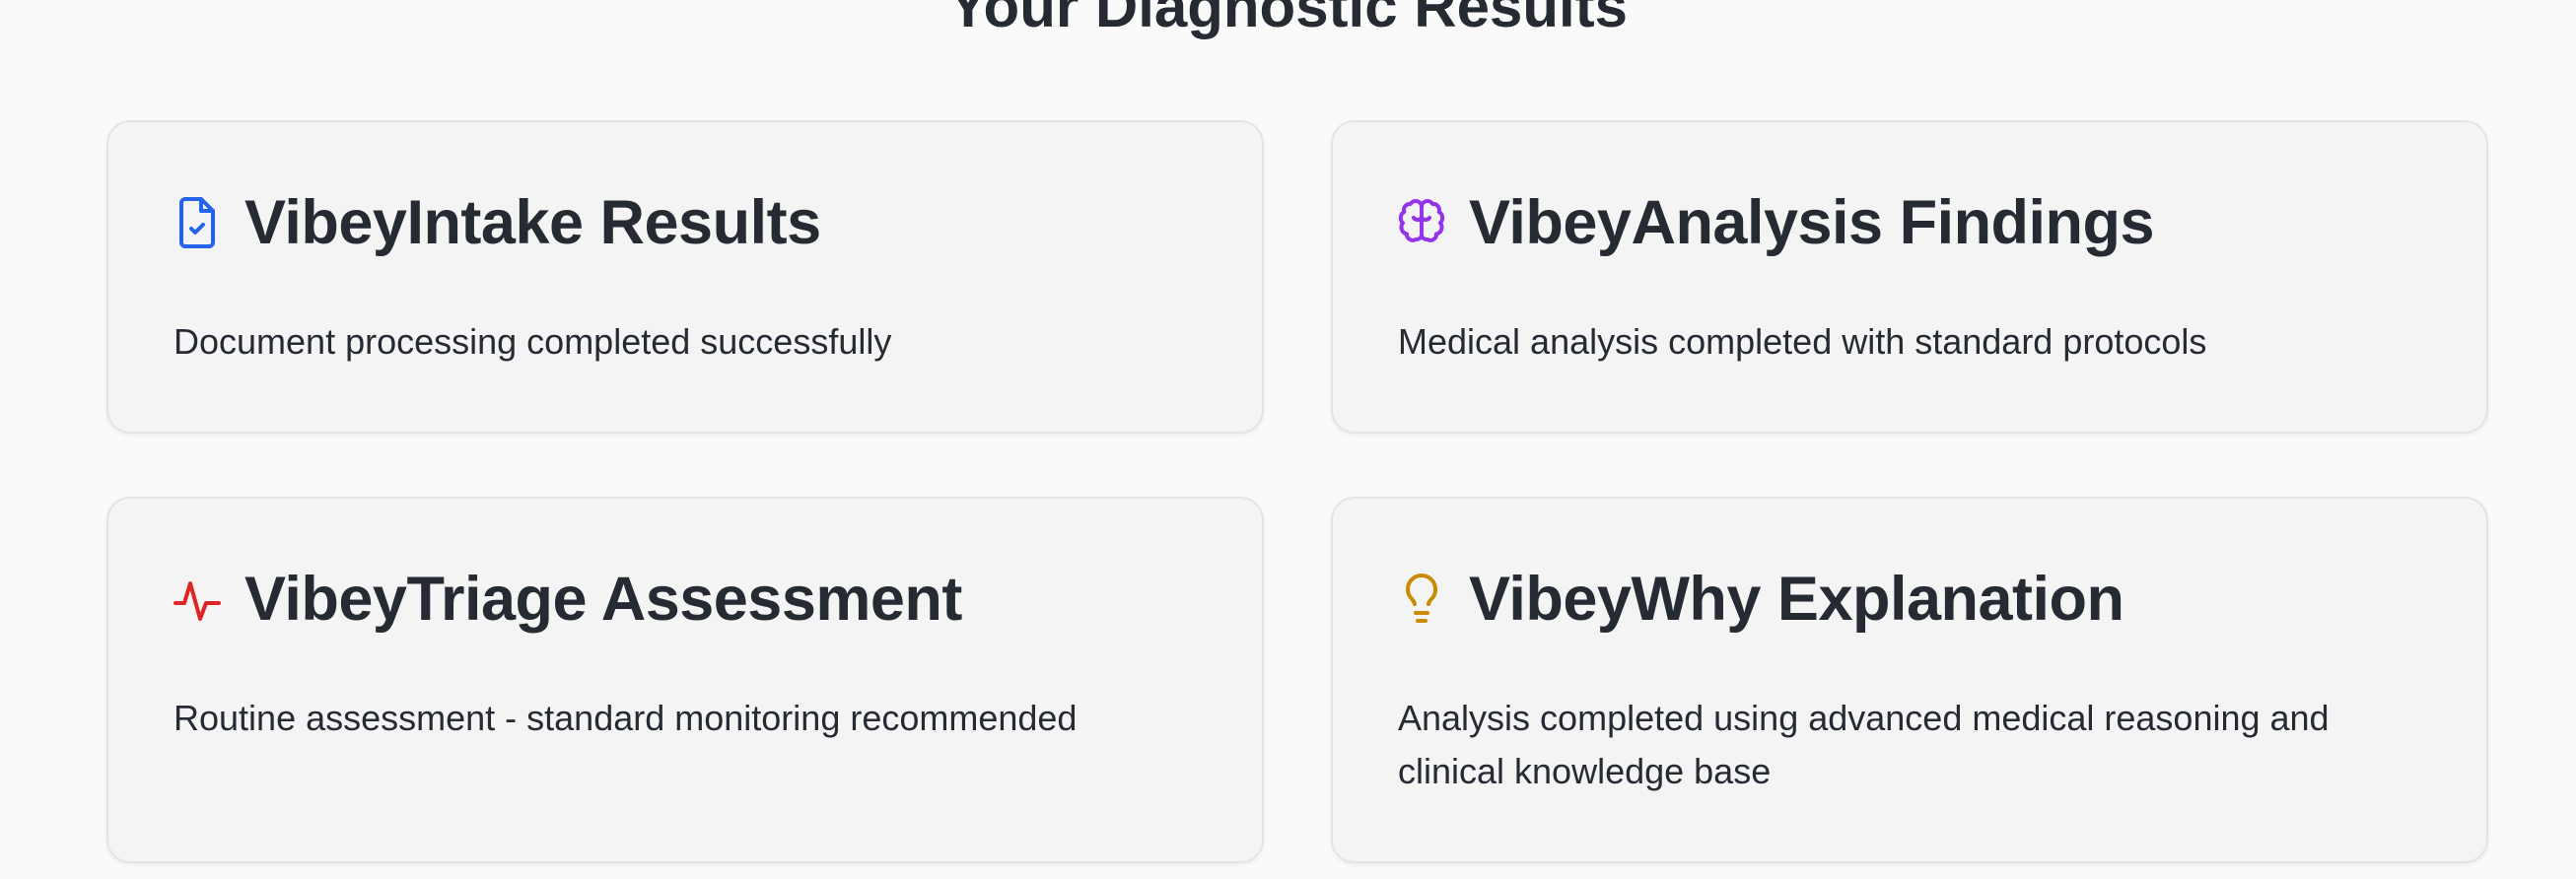  I want to click on page-title: Your Diagnostic Results, so click(1288, 19).